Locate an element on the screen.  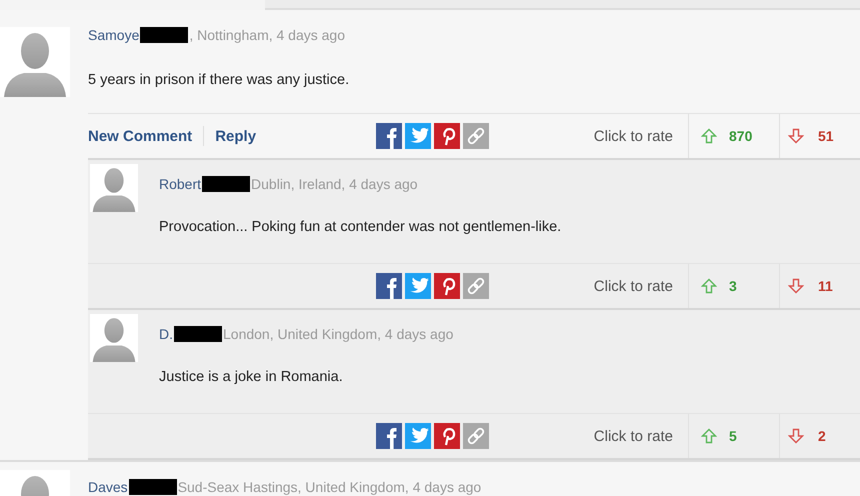
upvote-button: 3 is located at coordinates (713, 286).